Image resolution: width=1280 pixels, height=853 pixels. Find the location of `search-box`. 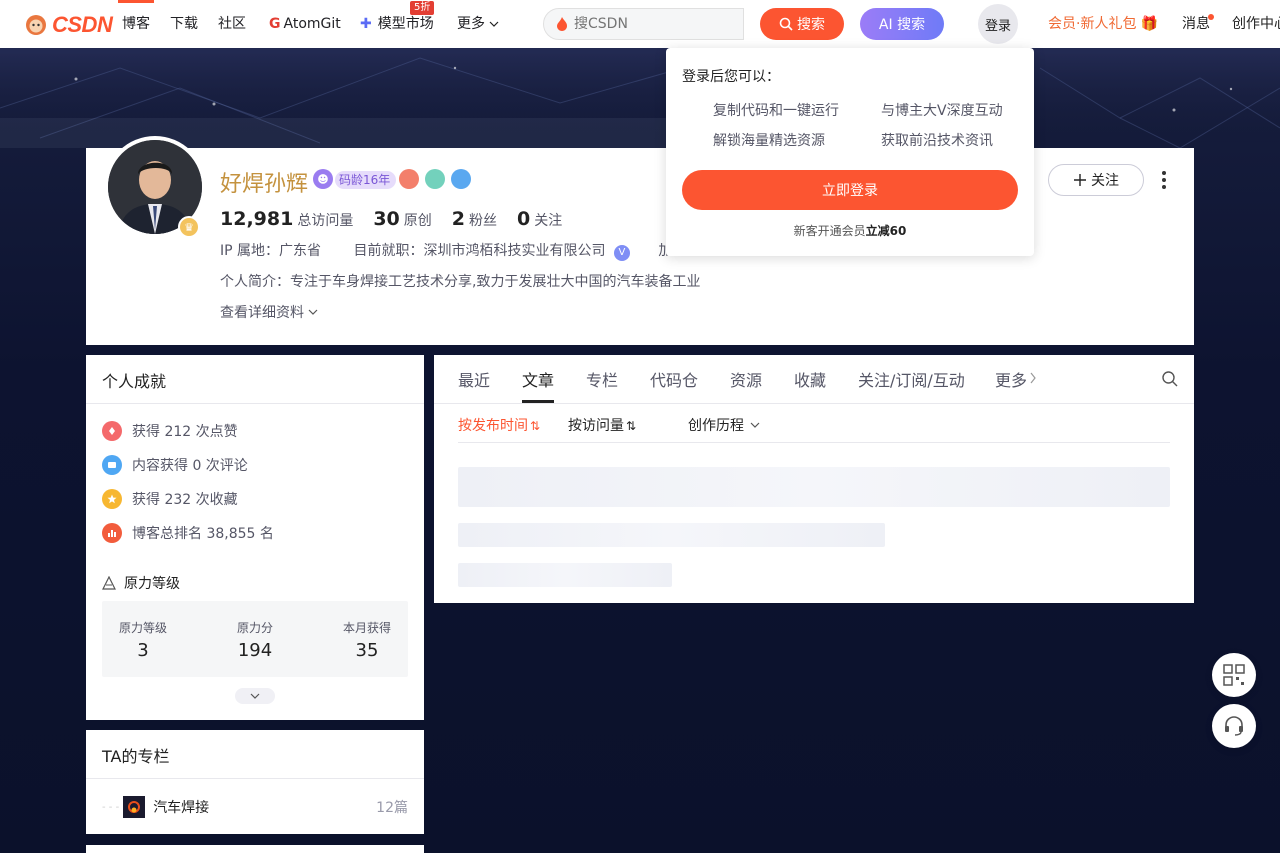

search-box is located at coordinates (643, 24).